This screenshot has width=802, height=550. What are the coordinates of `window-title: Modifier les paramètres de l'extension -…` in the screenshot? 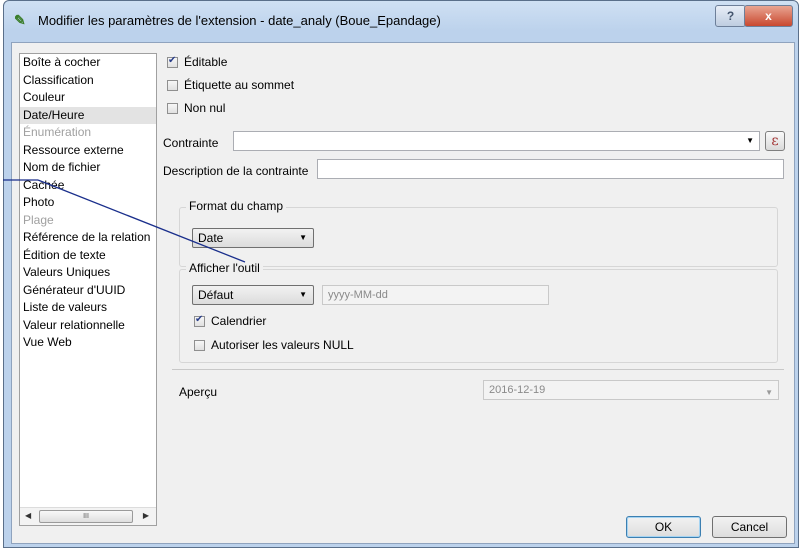 It's located at (239, 20).